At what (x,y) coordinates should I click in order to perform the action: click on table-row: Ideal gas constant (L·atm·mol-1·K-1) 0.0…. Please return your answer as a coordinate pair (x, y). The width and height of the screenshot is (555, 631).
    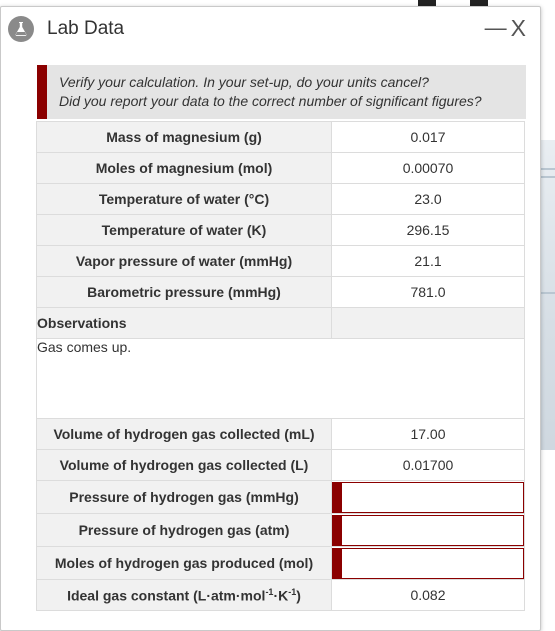
    Looking at the image, I should click on (280, 595).